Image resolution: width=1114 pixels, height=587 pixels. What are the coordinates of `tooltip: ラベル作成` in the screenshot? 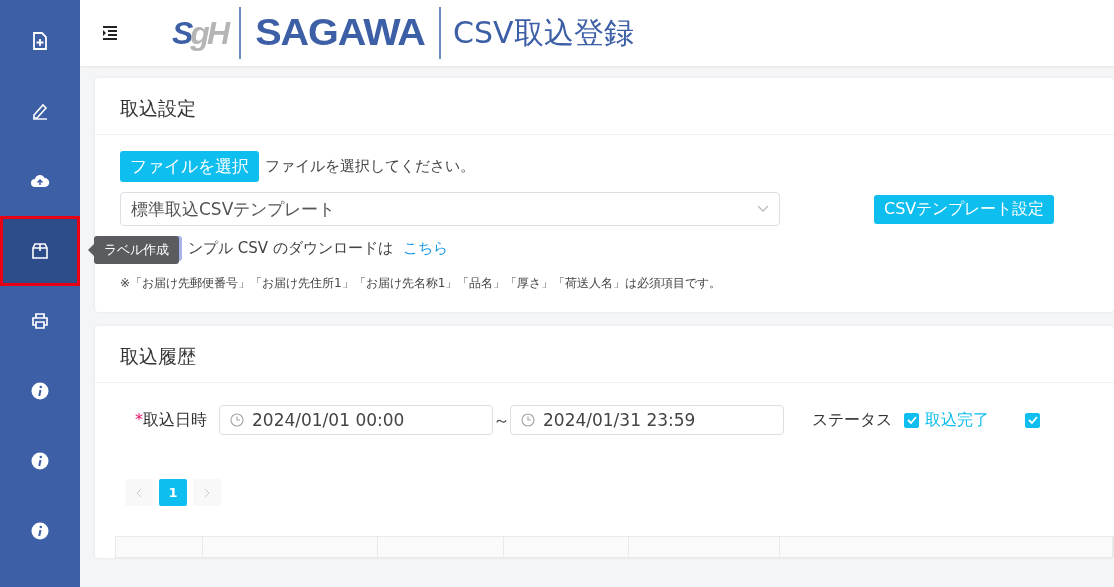 It's located at (136, 250).